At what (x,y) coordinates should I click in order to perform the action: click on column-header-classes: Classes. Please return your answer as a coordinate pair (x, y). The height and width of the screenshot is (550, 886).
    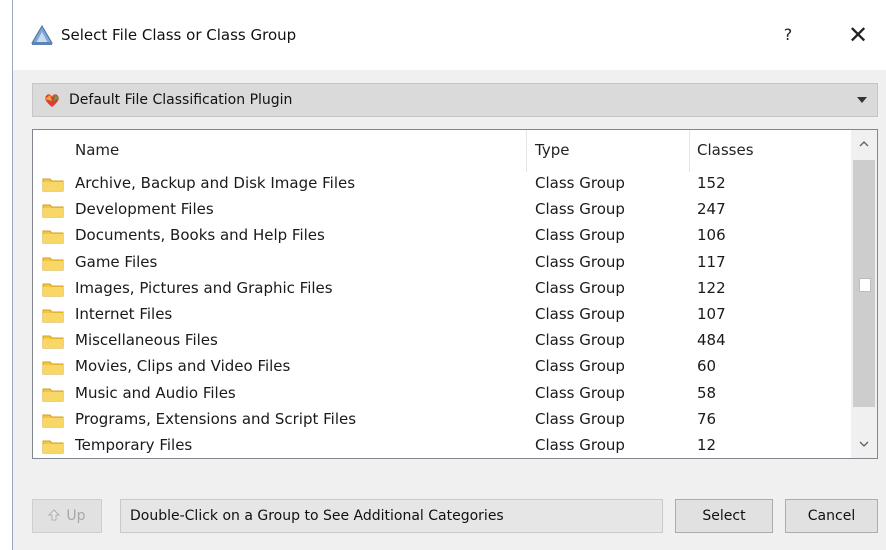
    Looking at the image, I should click on (725, 150).